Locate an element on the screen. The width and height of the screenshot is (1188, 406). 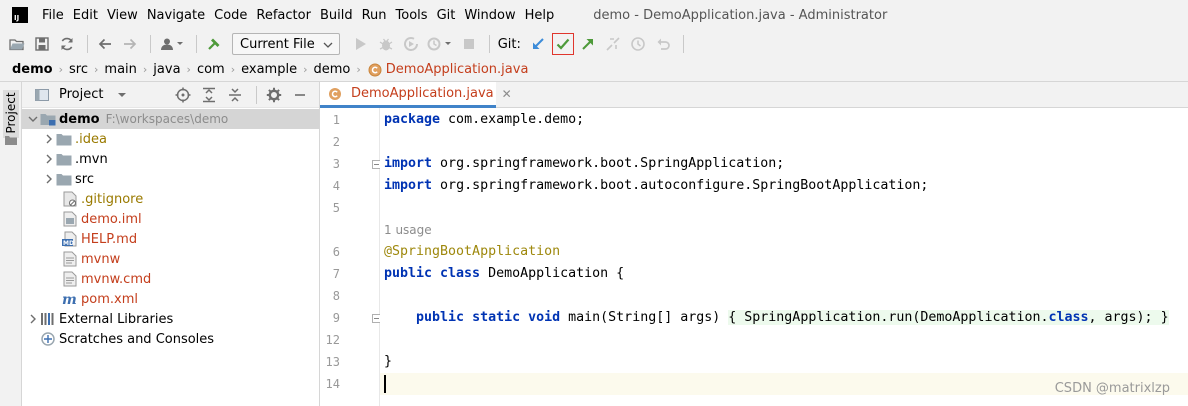
project-tool-window-button: Project is located at coordinates (11, 114).